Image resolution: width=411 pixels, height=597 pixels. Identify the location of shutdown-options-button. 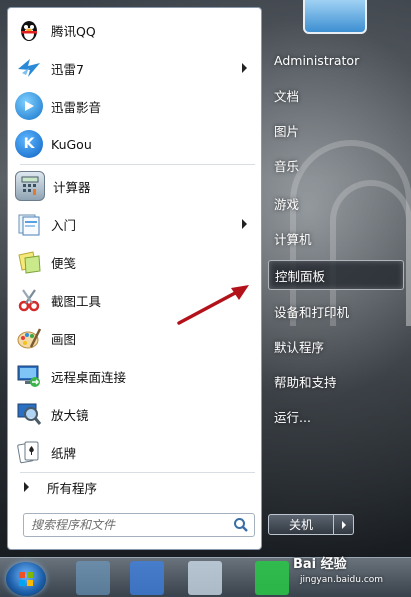
(344, 524).